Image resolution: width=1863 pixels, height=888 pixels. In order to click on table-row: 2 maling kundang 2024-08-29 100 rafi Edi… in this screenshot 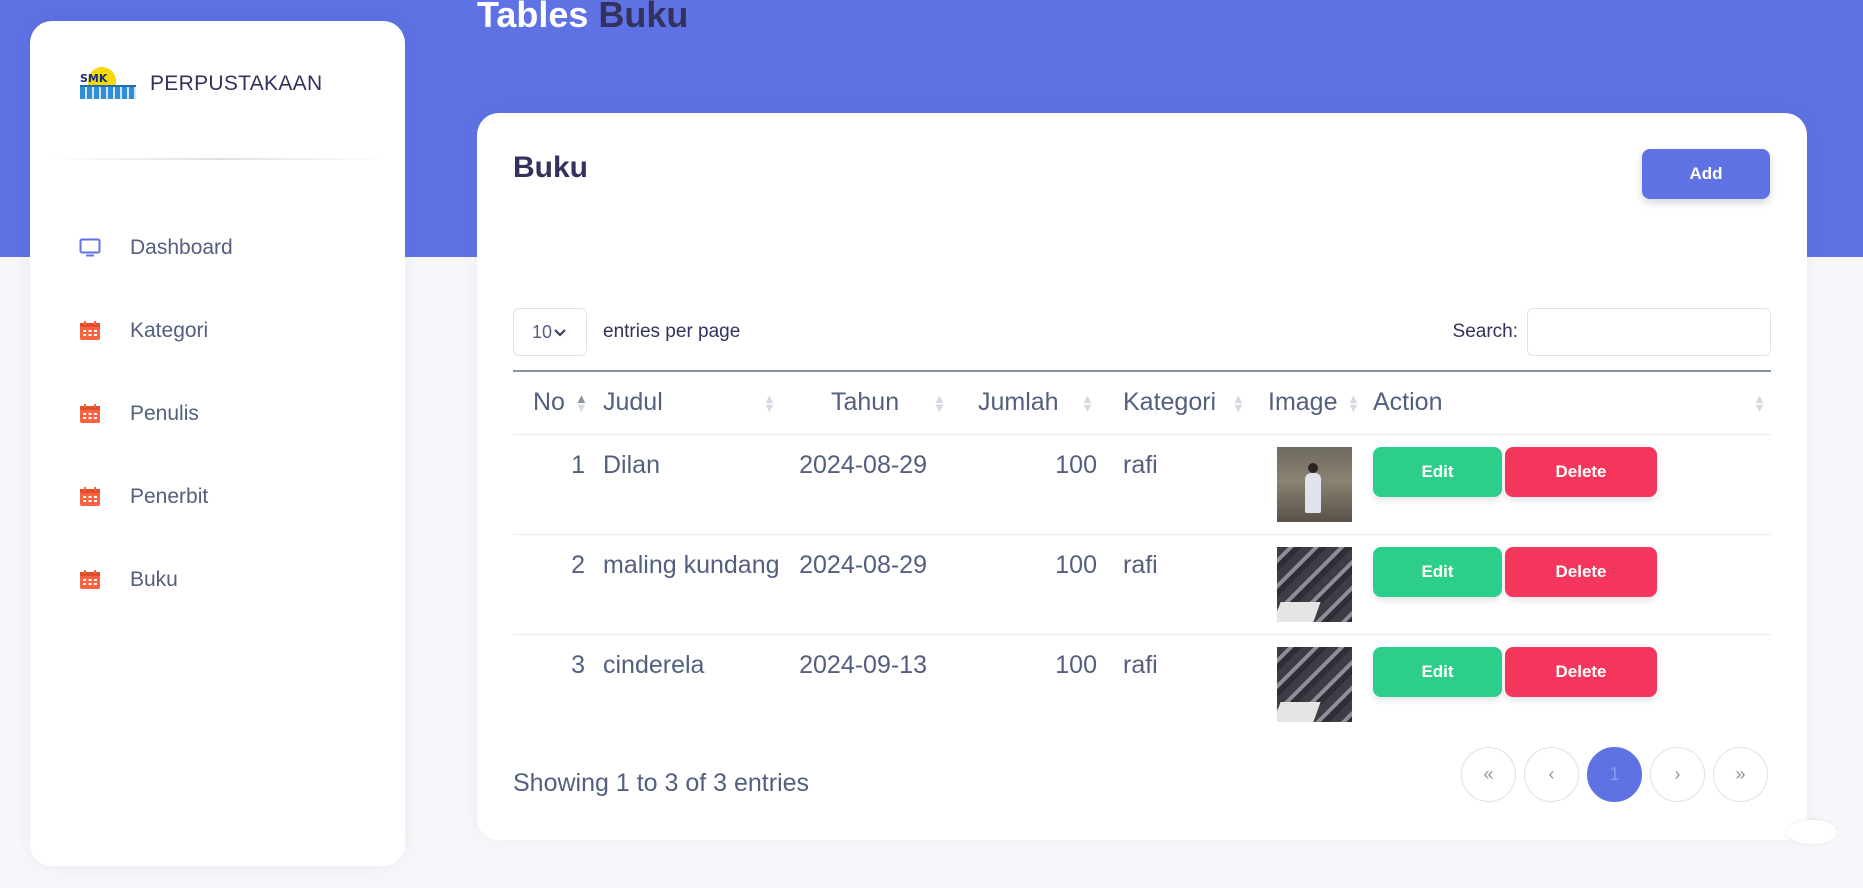, I will do `click(1142, 584)`.